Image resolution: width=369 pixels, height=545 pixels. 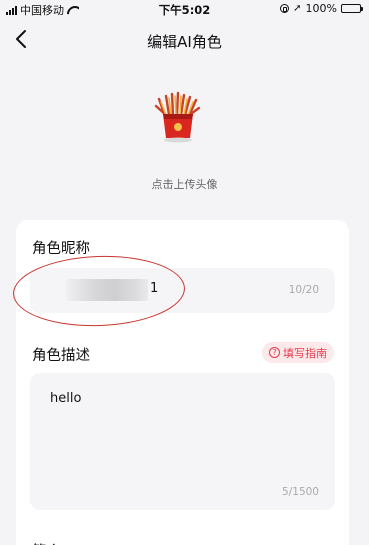 I want to click on fries-box-avatar, so click(x=177, y=117).